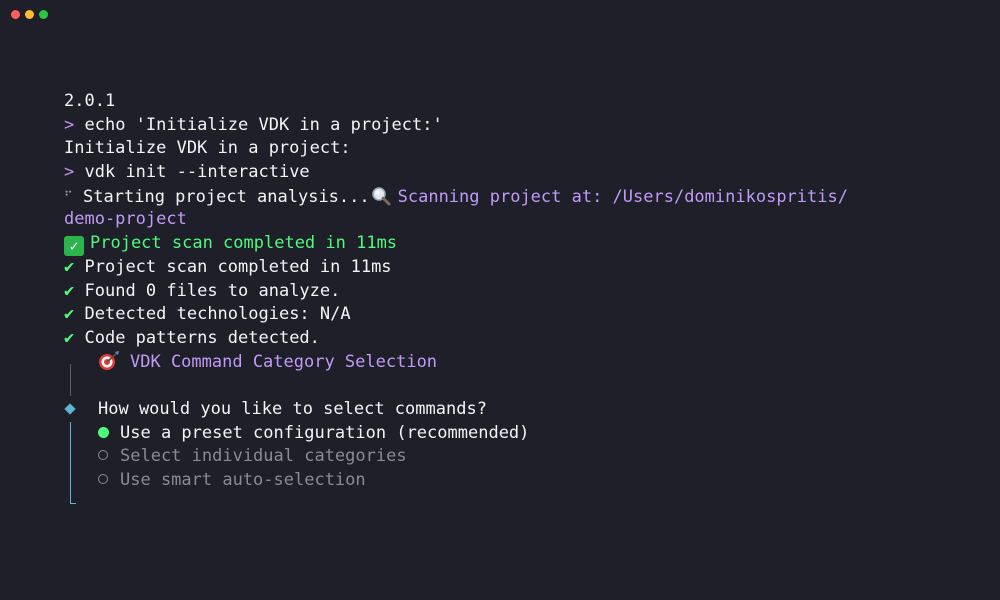 The height and width of the screenshot is (600, 1000). Describe the element at coordinates (68, 195) in the screenshot. I see `spinner-icon: ⠋` at that location.